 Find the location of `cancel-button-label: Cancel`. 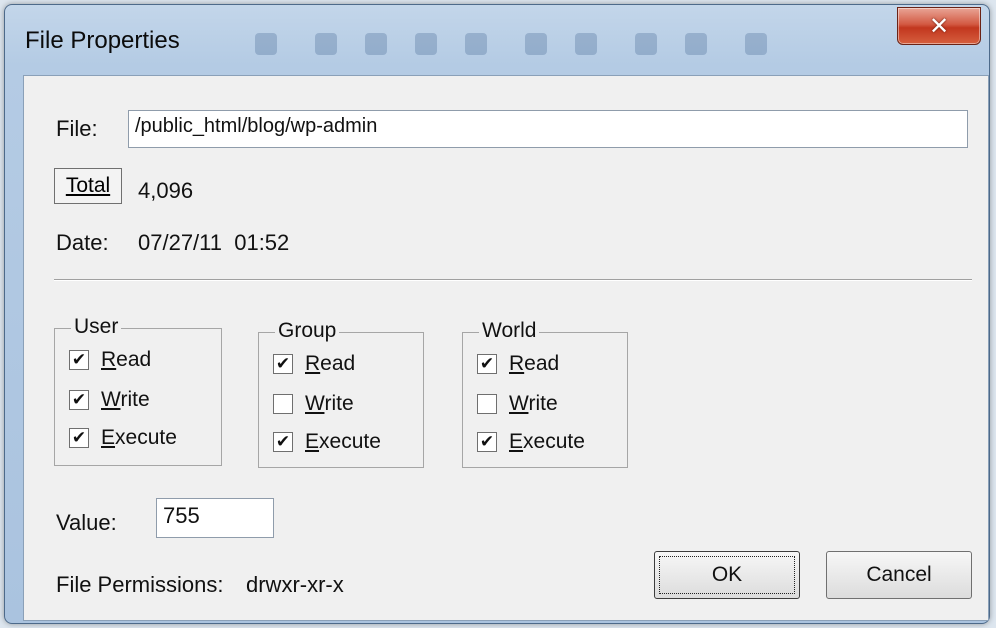

cancel-button-label: Cancel is located at coordinates (899, 574).